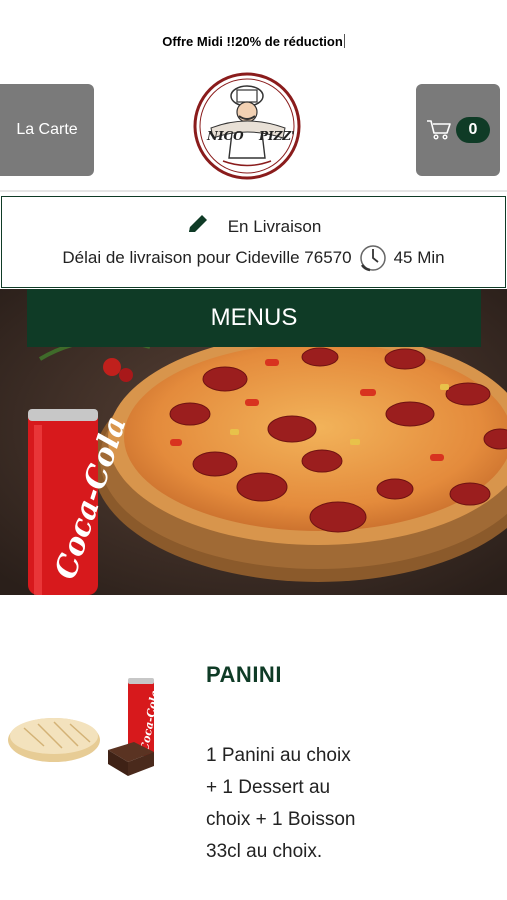 This screenshot has height=900, width=507. What do you see at coordinates (247, 126) in the screenshot?
I see `nico-pizz-logo: NICO PIZZ'` at bounding box center [247, 126].